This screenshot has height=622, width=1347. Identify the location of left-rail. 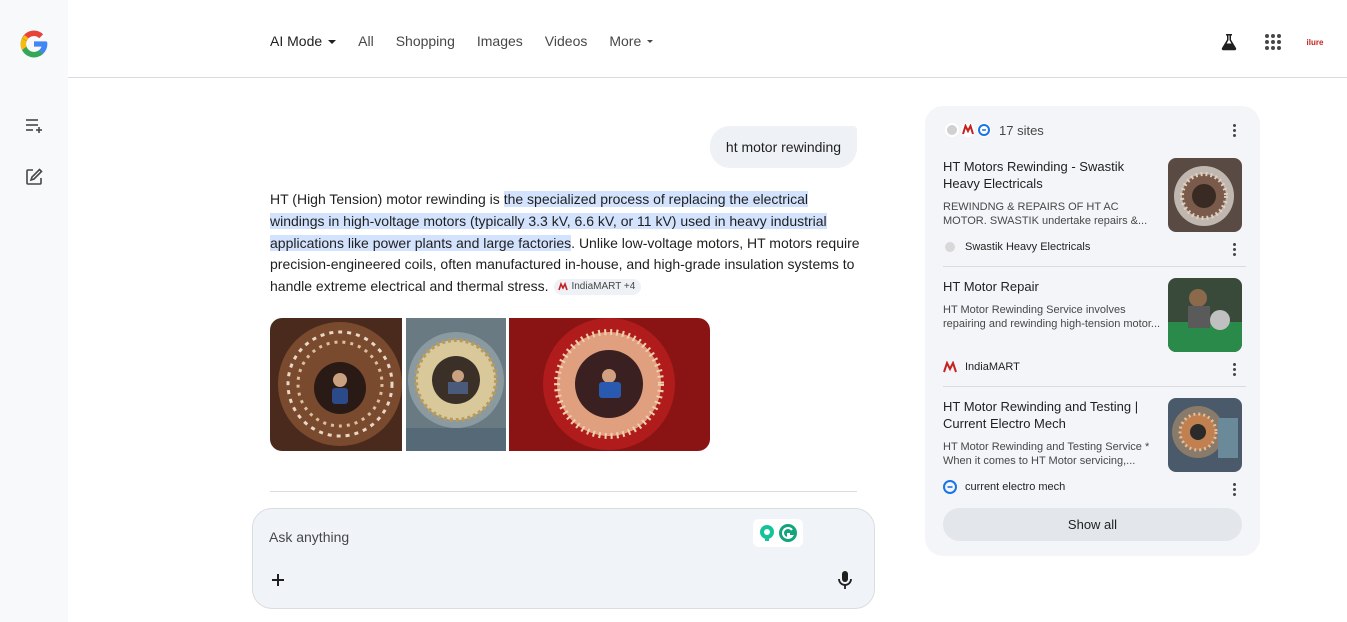
(34, 311).